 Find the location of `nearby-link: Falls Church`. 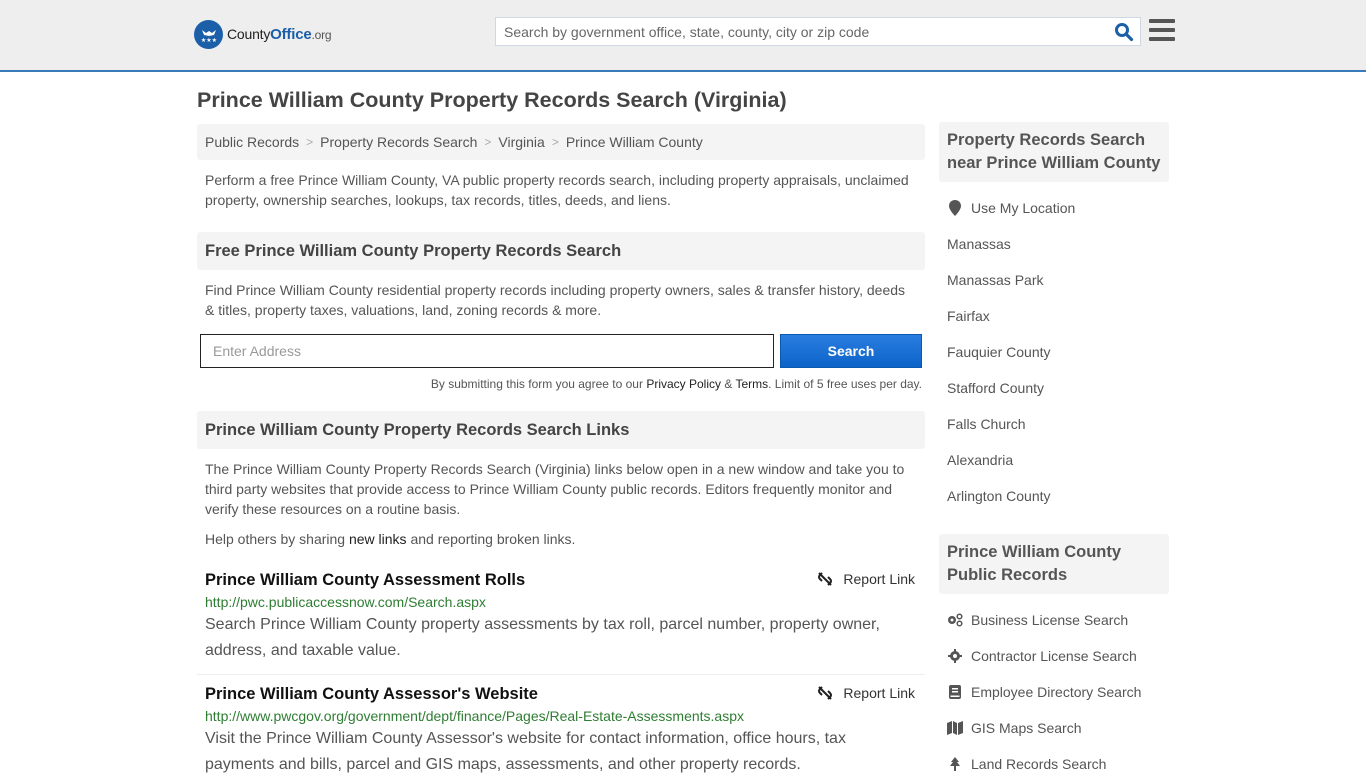

nearby-link: Falls Church is located at coordinates (986, 424).